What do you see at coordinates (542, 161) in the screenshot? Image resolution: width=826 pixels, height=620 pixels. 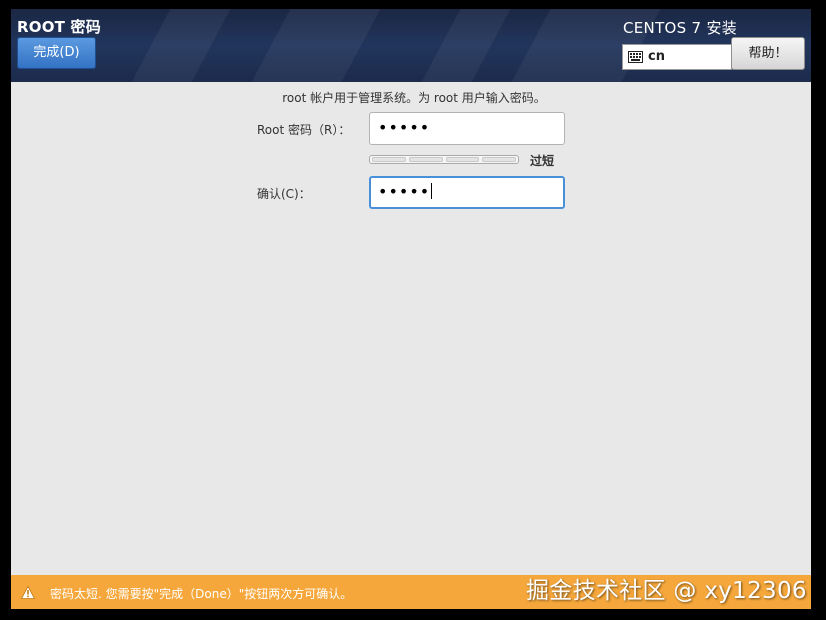 I see `password-strength-label: 过短` at bounding box center [542, 161].